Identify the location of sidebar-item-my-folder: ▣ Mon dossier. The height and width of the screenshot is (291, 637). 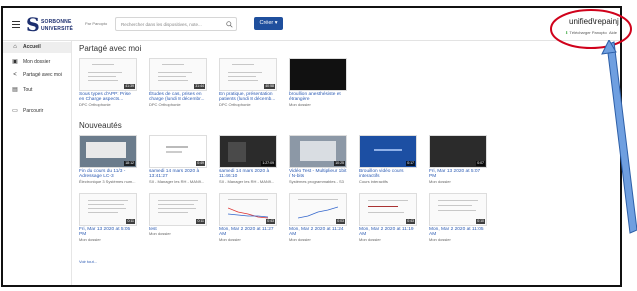
(31, 62).